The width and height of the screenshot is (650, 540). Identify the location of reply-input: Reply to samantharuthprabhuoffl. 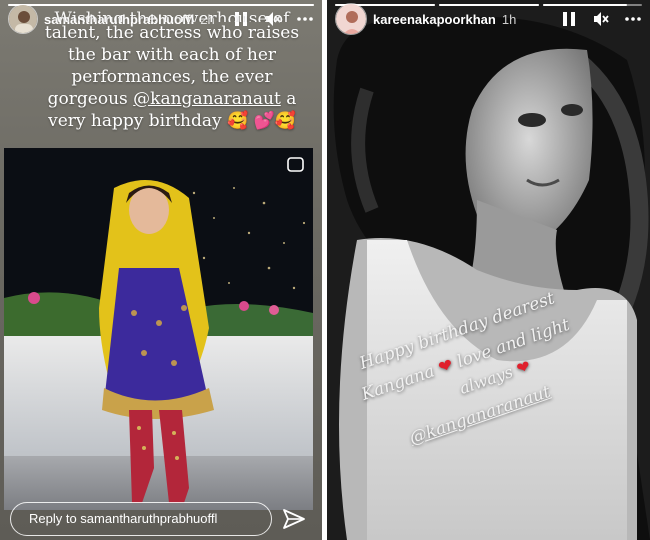
(141, 519).